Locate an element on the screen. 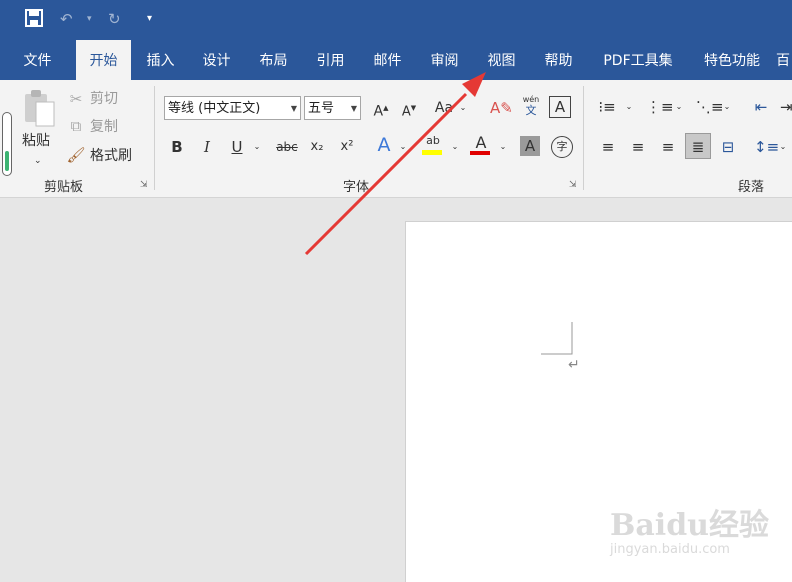  copy-icon: ⧉ is located at coordinates (76, 126).